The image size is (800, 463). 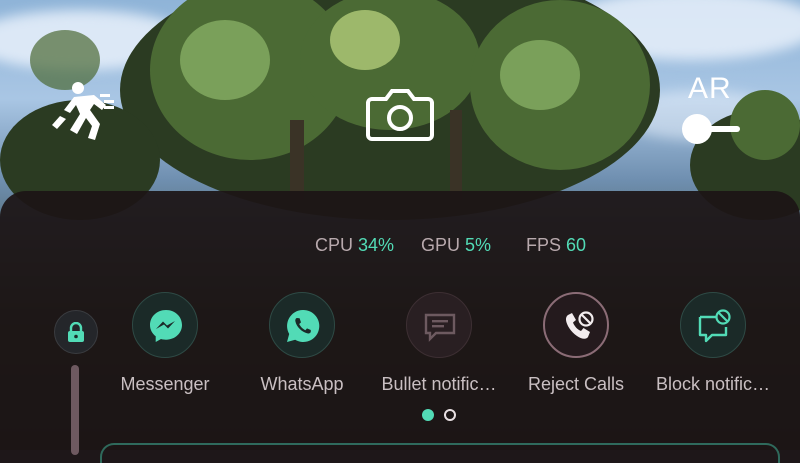 I want to click on app-messenger: Messenger, so click(x=165, y=347).